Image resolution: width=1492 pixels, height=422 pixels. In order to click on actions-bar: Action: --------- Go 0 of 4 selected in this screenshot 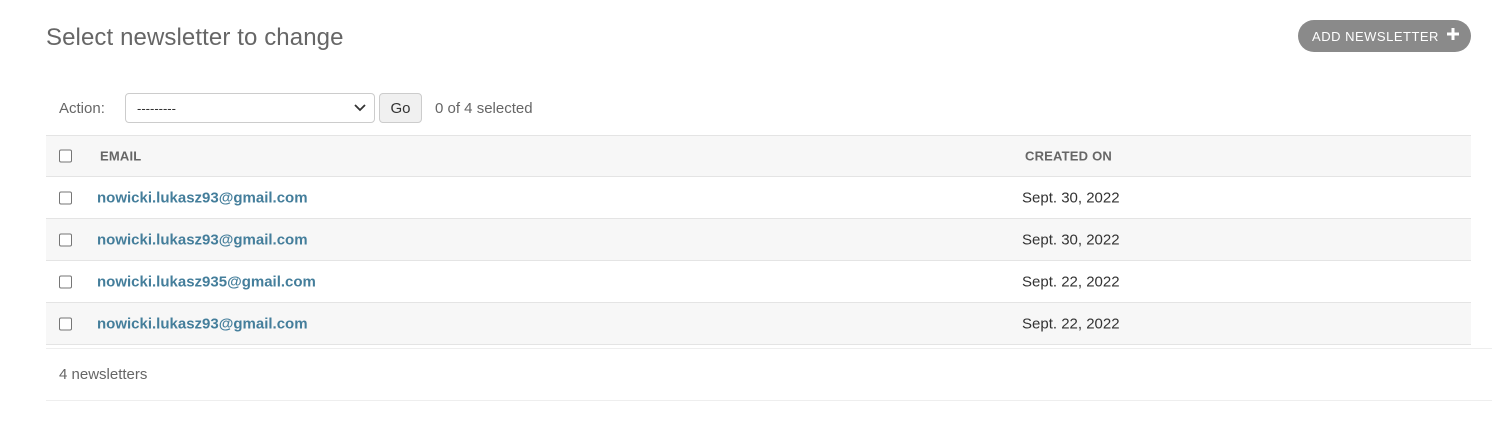, I will do `click(289, 108)`.